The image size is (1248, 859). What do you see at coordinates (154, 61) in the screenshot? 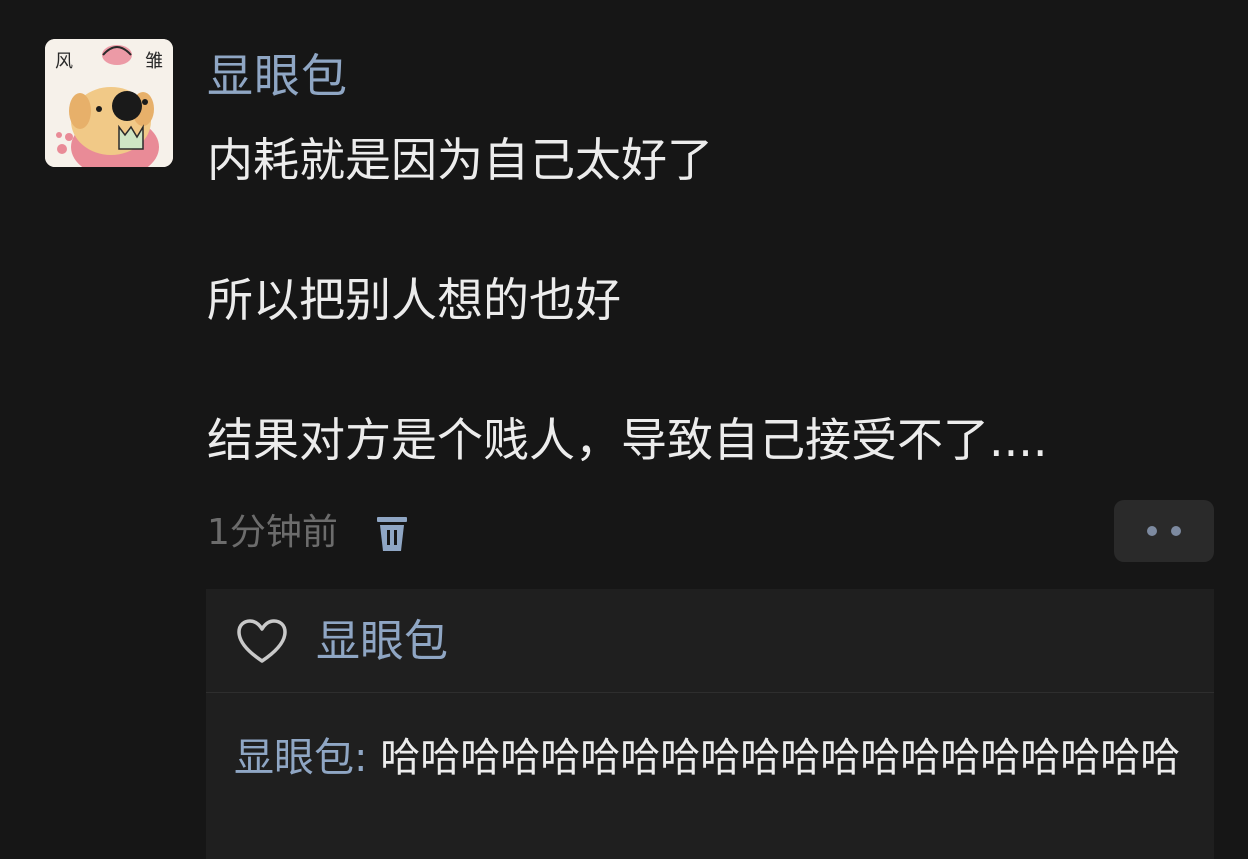
I see `avatar-stamp-right: 雏` at bounding box center [154, 61].